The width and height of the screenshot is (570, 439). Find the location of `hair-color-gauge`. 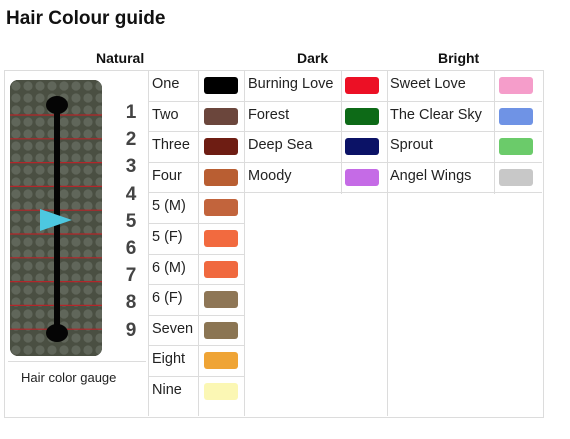

hair-color-gauge is located at coordinates (56, 218).